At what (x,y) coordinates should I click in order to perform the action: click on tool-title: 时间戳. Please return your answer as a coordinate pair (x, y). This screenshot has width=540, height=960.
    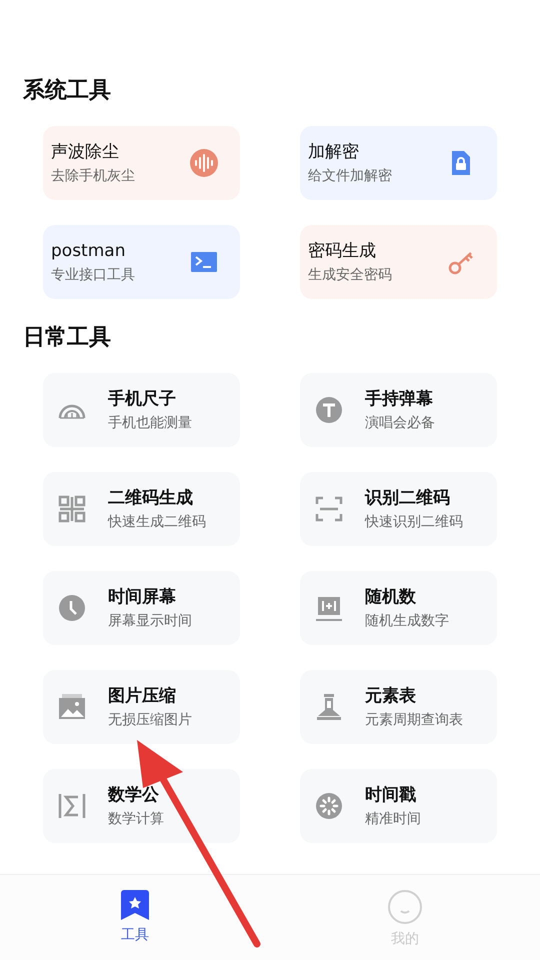
    Looking at the image, I should click on (391, 795).